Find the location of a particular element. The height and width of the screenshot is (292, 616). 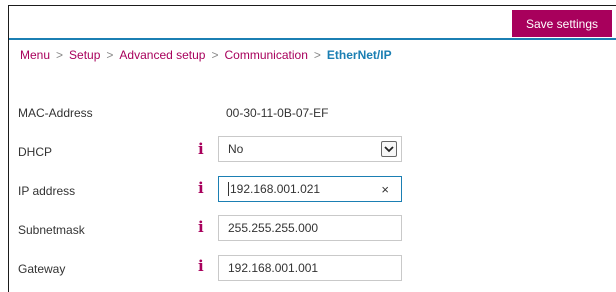

subnetmask-field is located at coordinates (310, 228).